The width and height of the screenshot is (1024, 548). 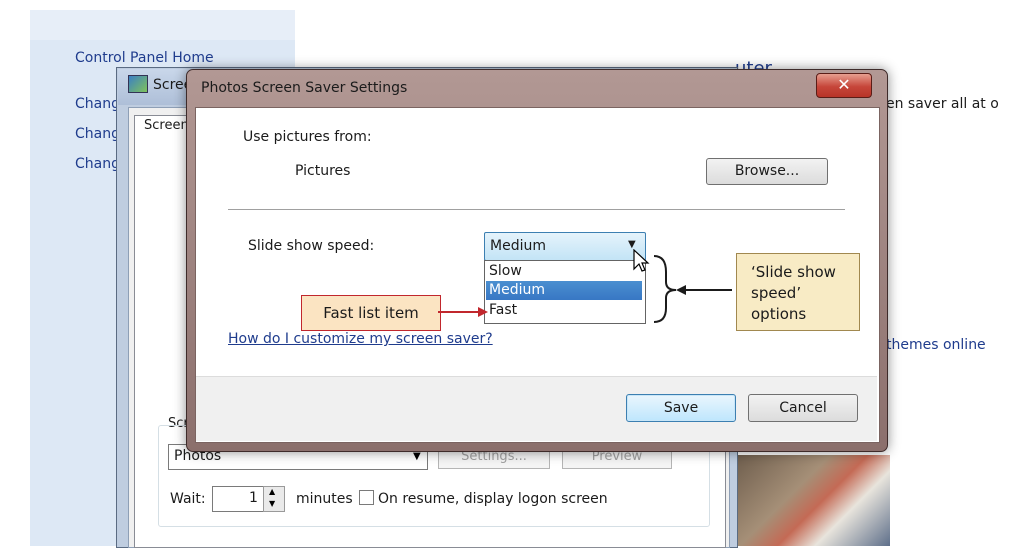 What do you see at coordinates (272, 503) in the screenshot?
I see `spin-down-icon: ▼` at bounding box center [272, 503].